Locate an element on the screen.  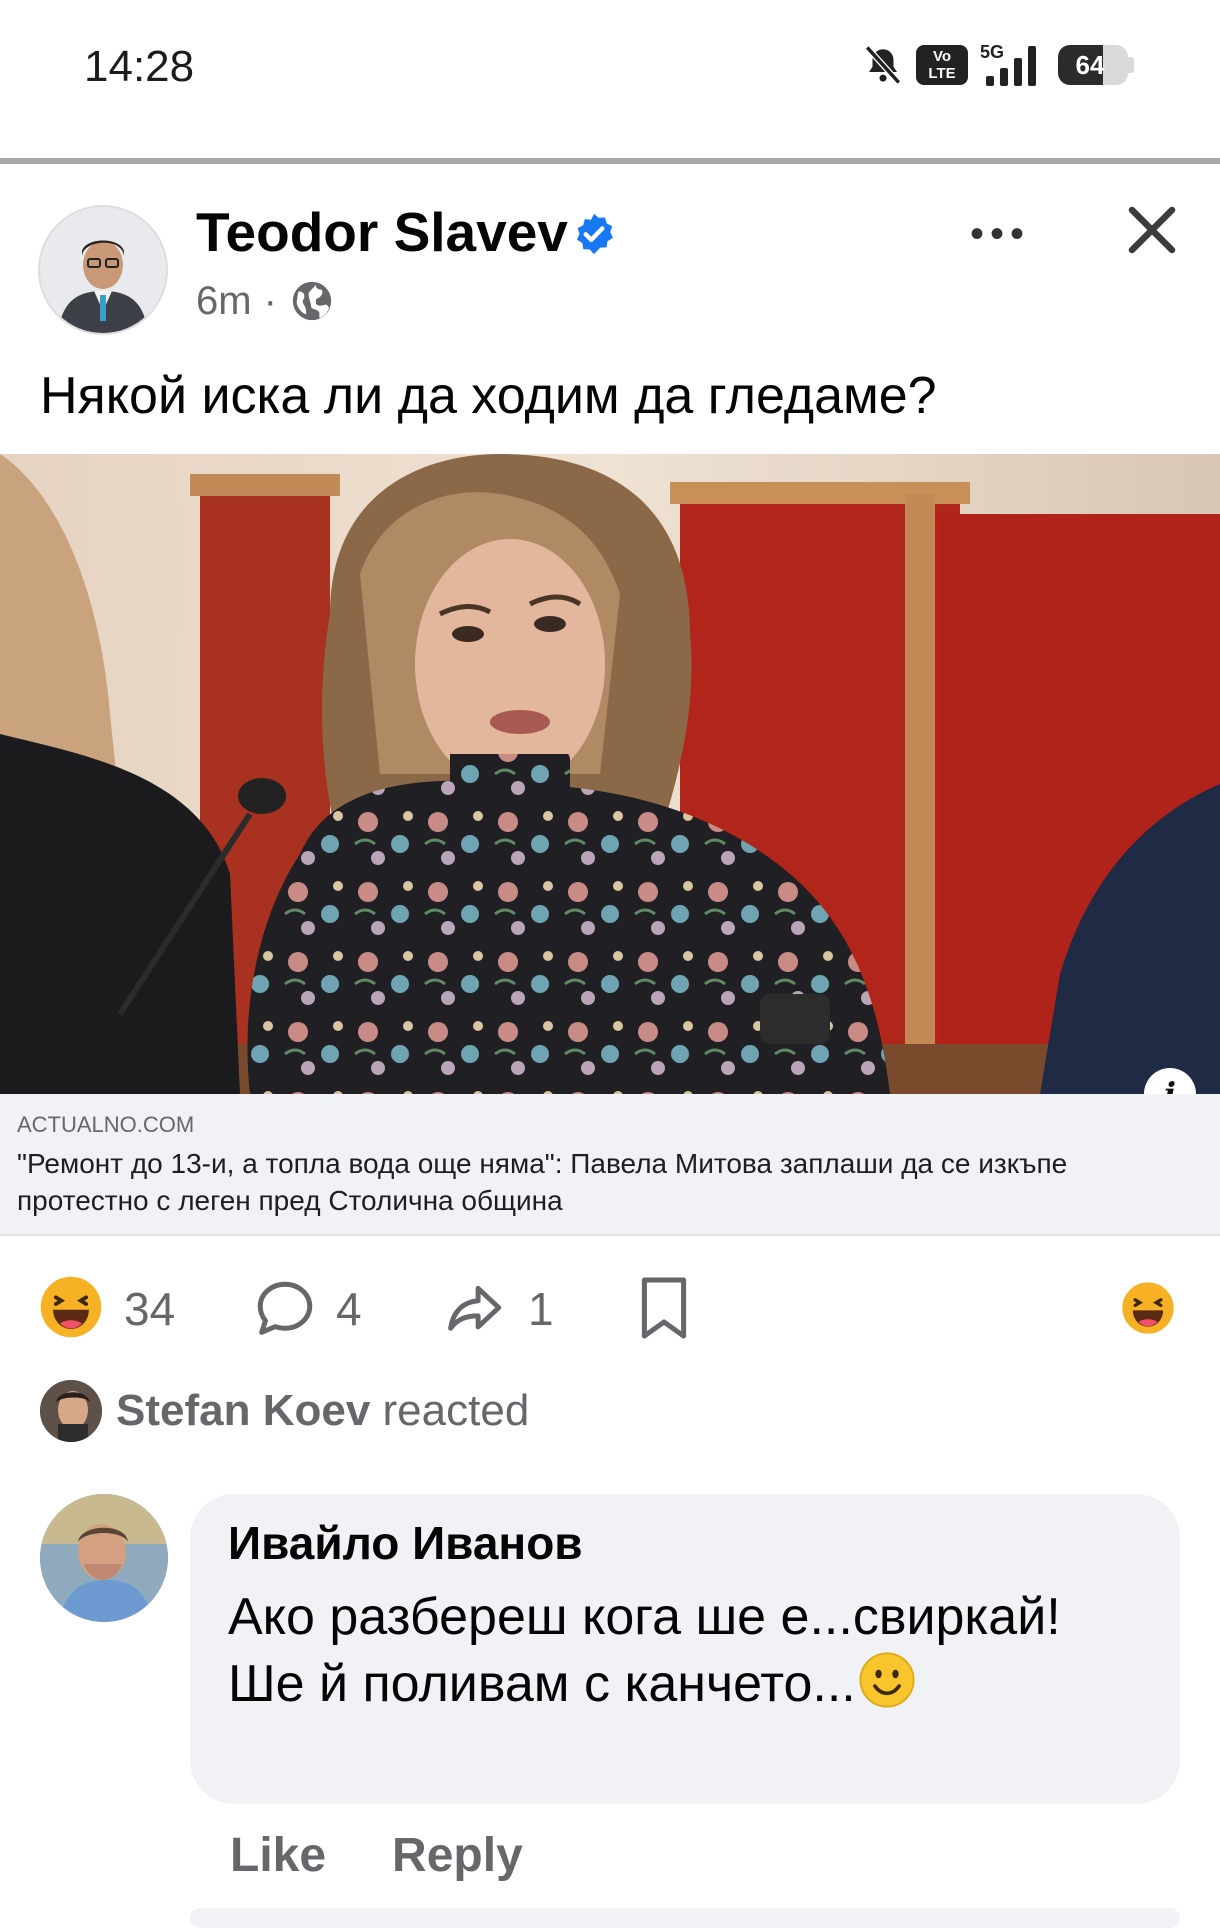
close-icon is located at coordinates (1152, 230).